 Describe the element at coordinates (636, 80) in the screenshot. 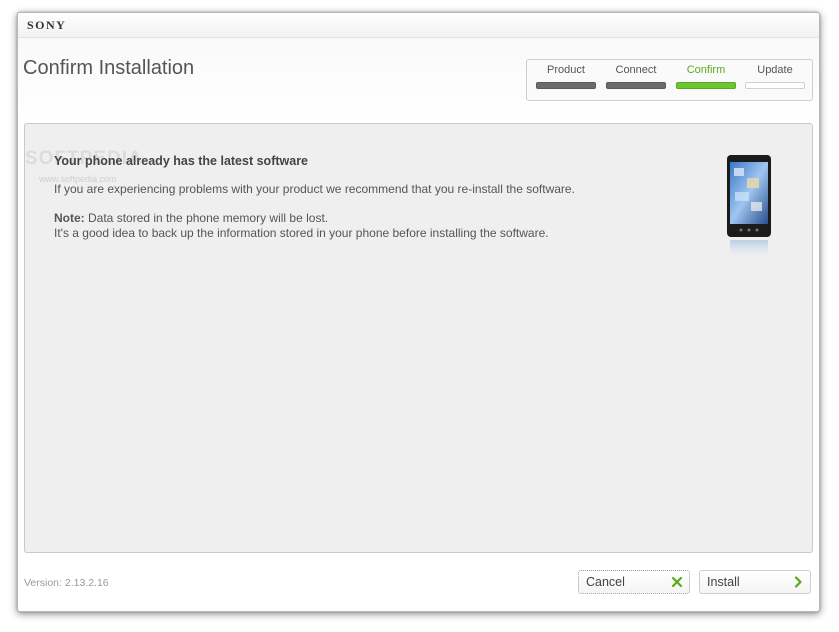

I see `step-connect: Connect` at that location.